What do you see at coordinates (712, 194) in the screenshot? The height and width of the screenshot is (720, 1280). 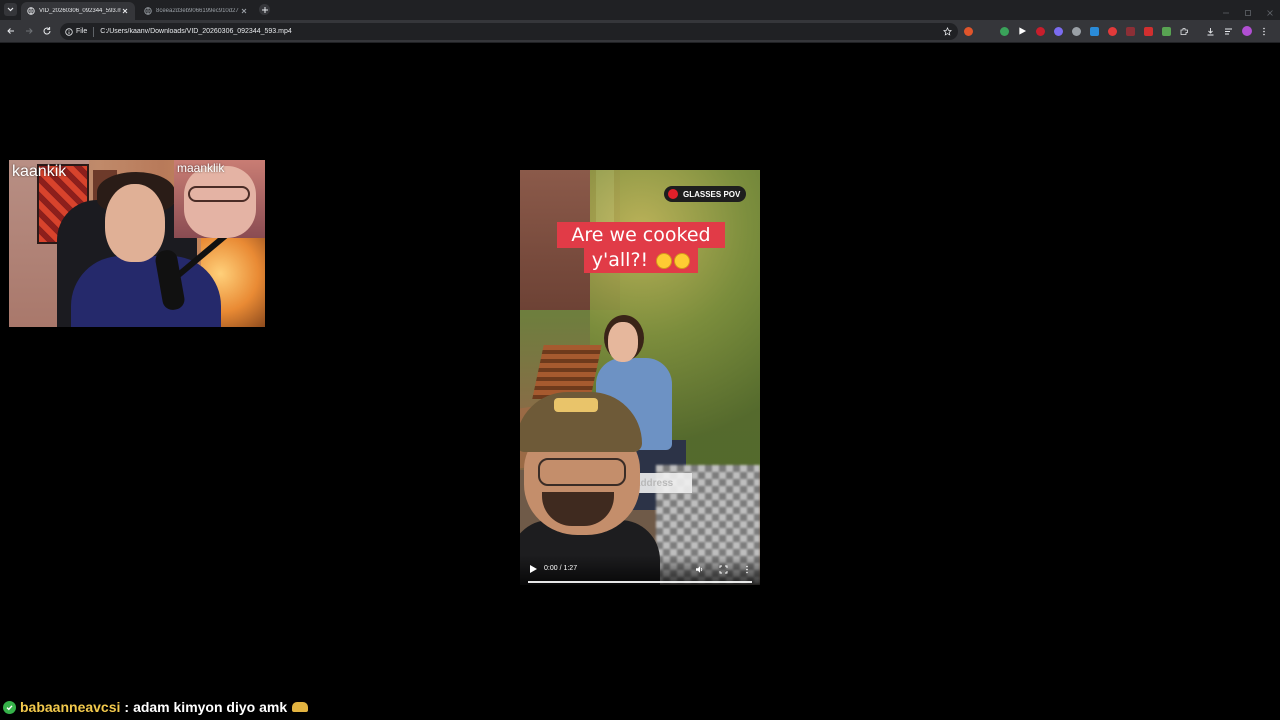 I see `badge-text: GLASSES POV` at bounding box center [712, 194].